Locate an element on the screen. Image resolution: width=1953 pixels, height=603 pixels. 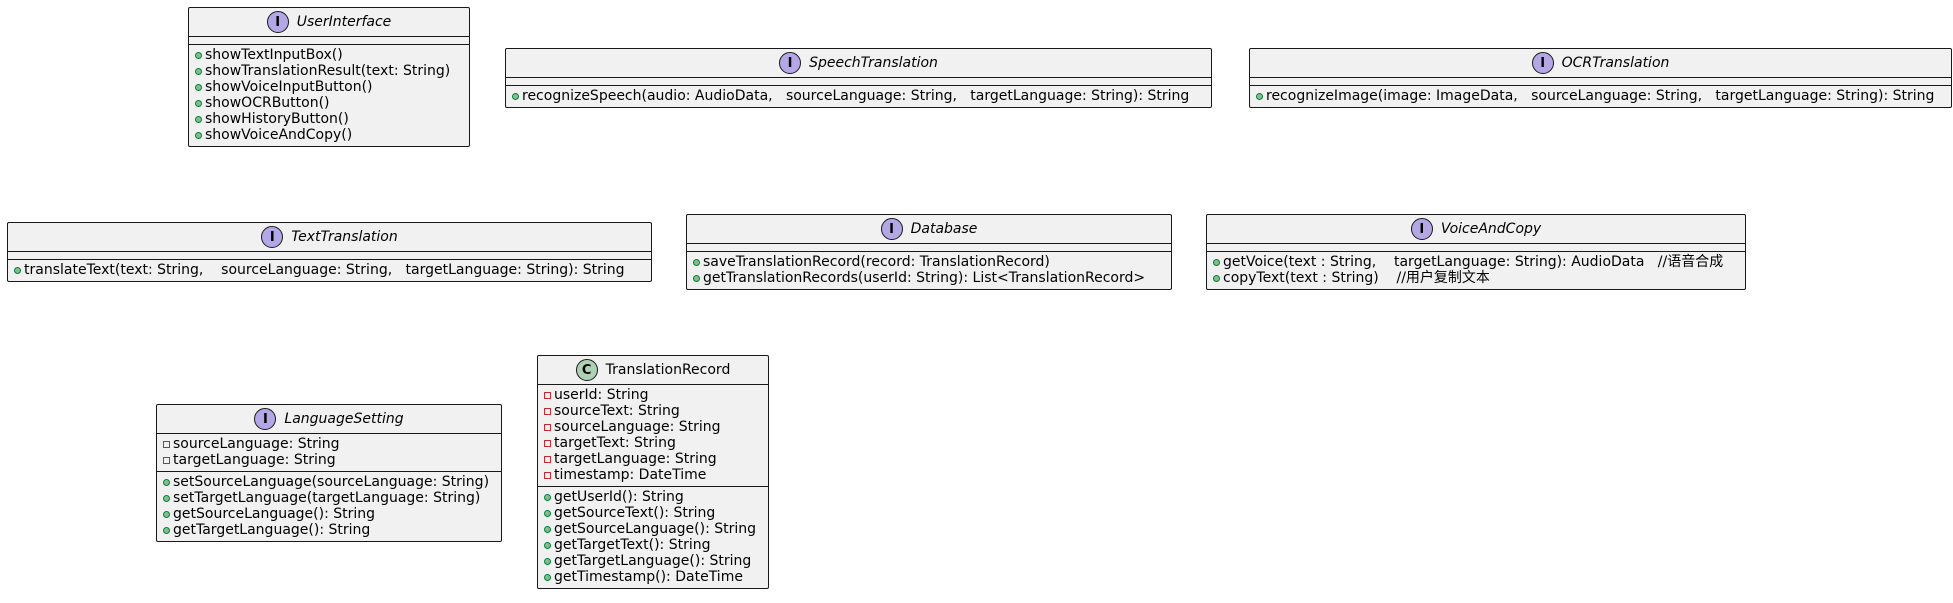
method-text: showTranslationResult(text: String) is located at coordinates (328, 71).